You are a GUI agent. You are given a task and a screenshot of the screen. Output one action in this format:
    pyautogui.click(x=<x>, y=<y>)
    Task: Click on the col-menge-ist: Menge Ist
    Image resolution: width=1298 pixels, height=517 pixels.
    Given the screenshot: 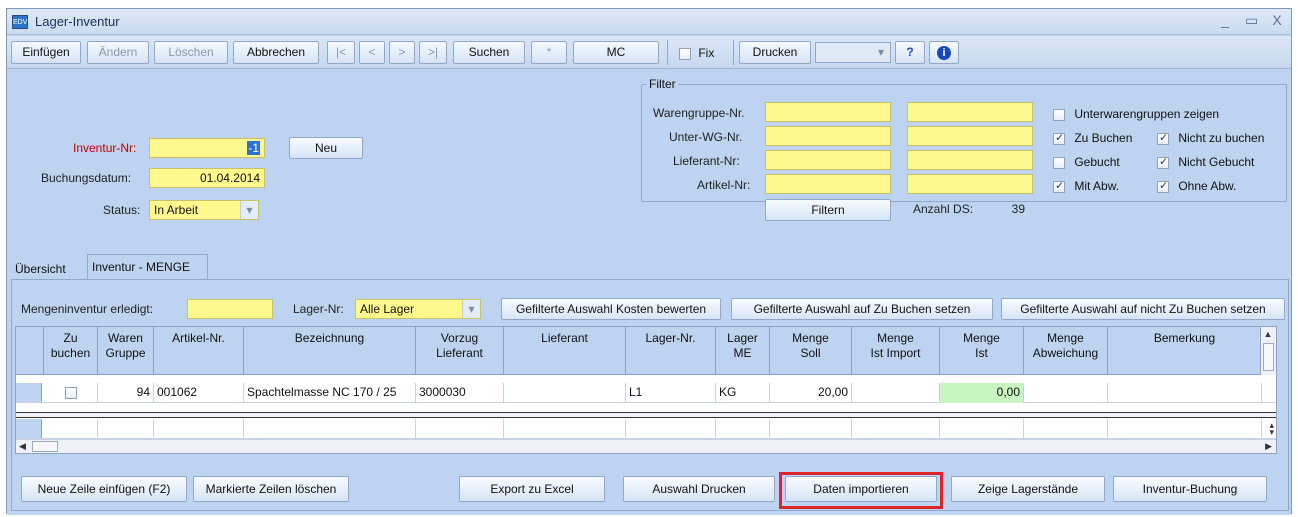 What is the action you would take?
    pyautogui.click(x=982, y=351)
    